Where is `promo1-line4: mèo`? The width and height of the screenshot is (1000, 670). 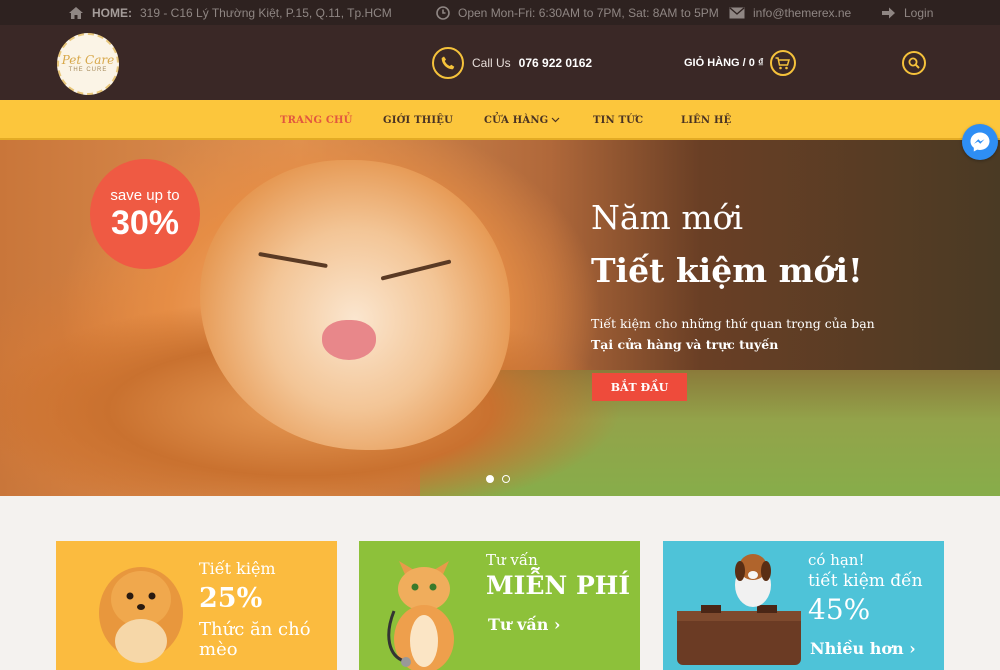
promo1-line4: mèo is located at coordinates (218, 649).